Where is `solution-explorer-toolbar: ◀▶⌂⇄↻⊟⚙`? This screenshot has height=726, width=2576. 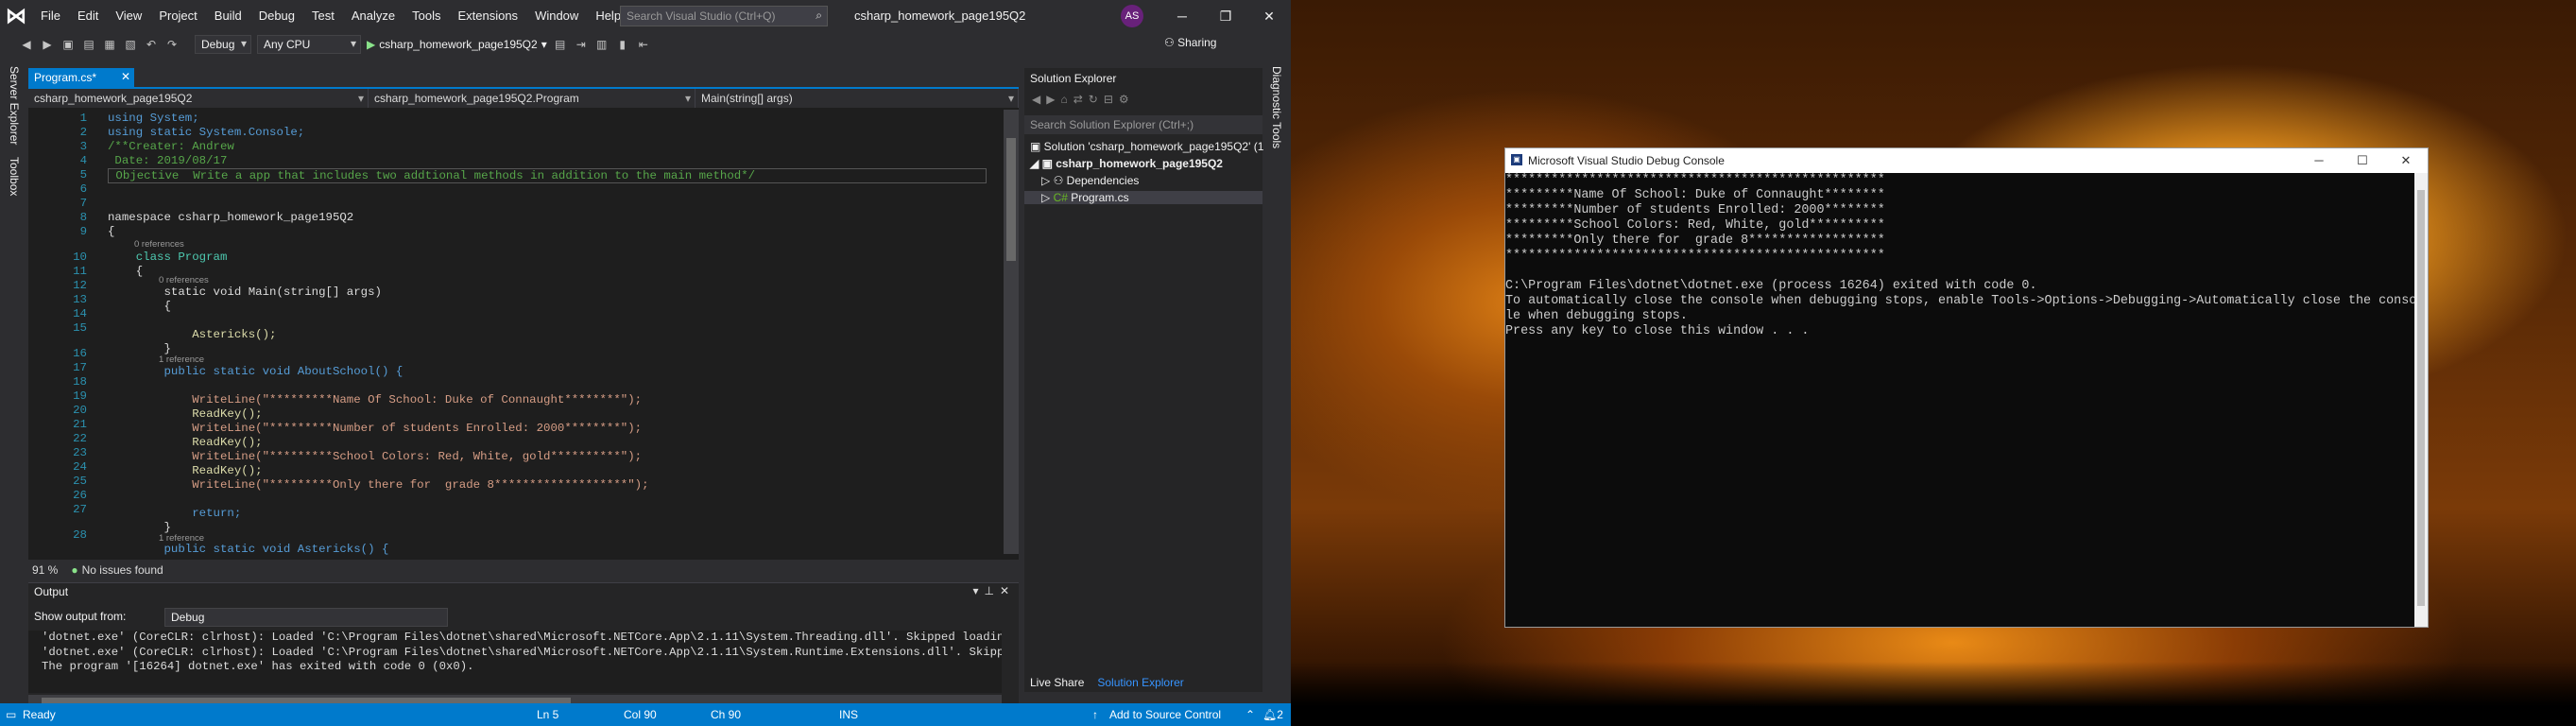
solution-explorer-toolbar: ◀▶⌂⇄↻⊟⚙ is located at coordinates (1083, 99).